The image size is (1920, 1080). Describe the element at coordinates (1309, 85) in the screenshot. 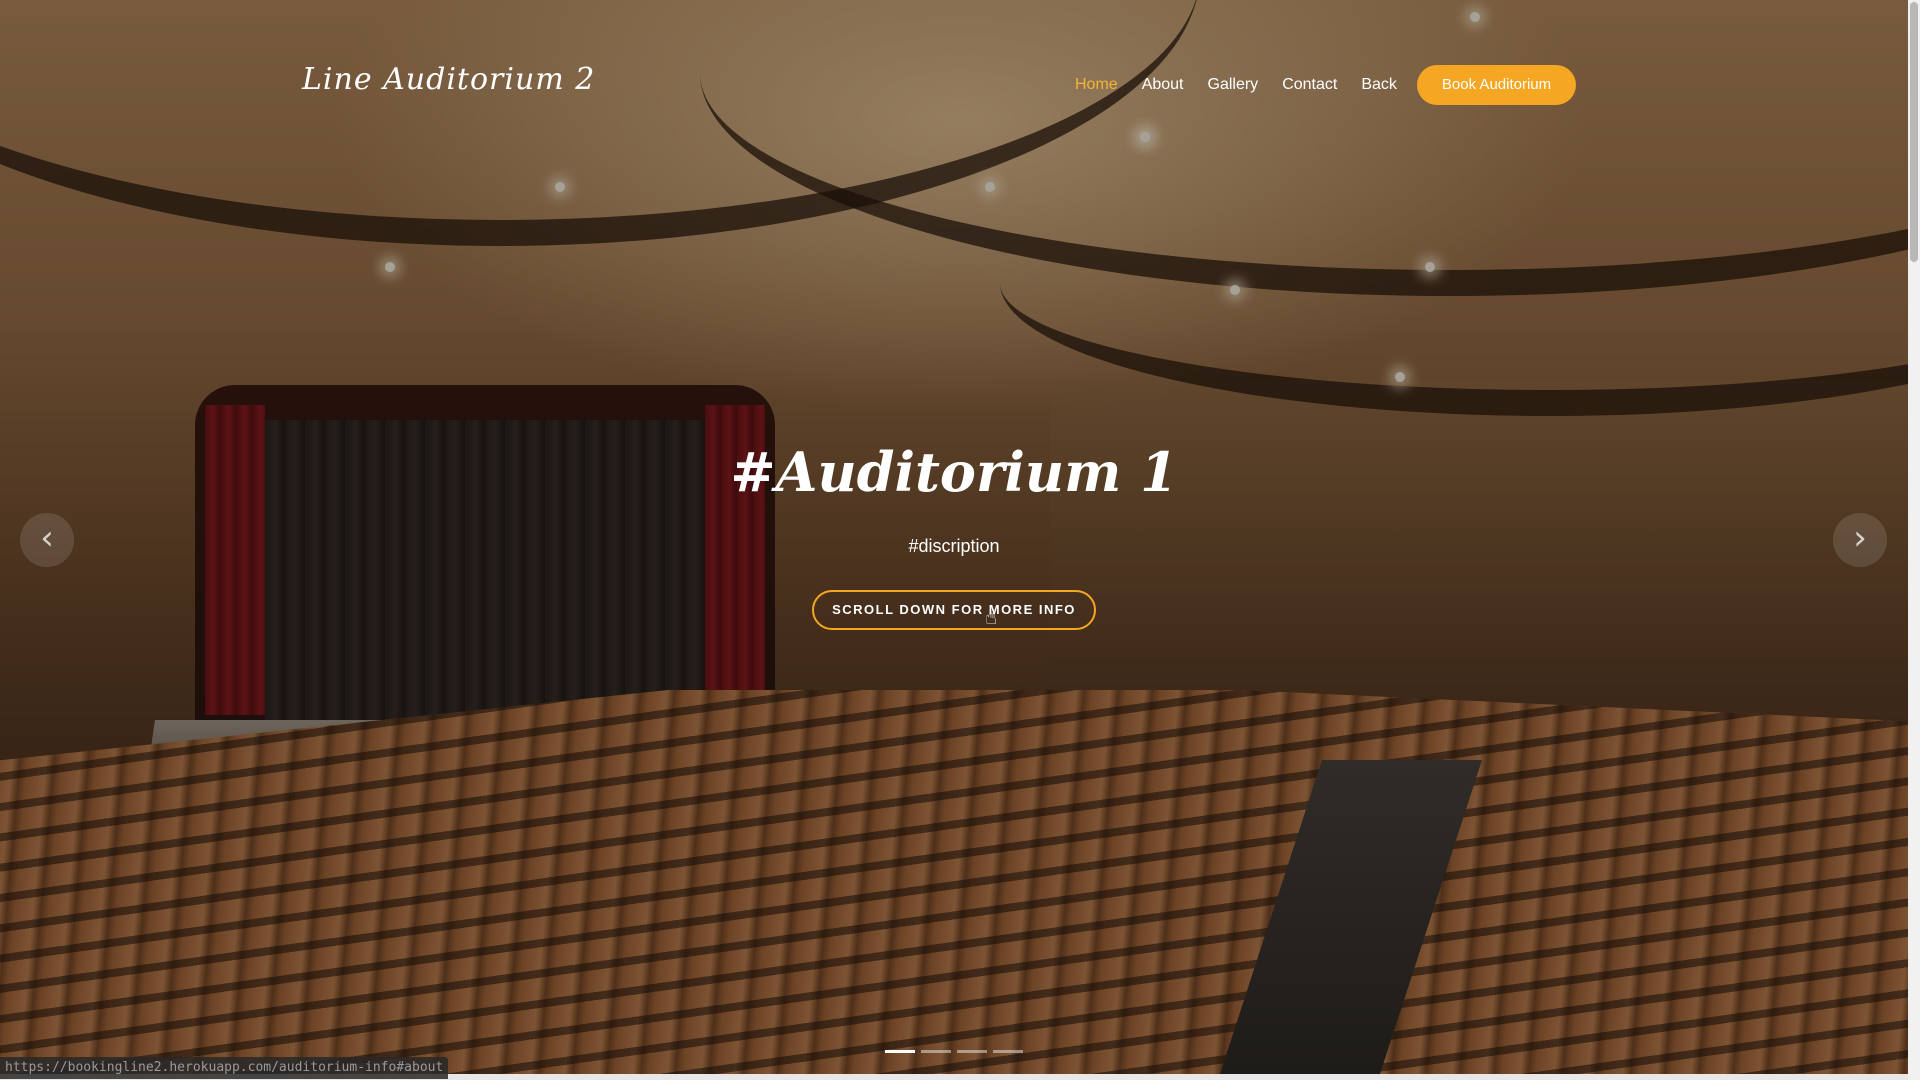

I see `nav-contact: Contact` at that location.